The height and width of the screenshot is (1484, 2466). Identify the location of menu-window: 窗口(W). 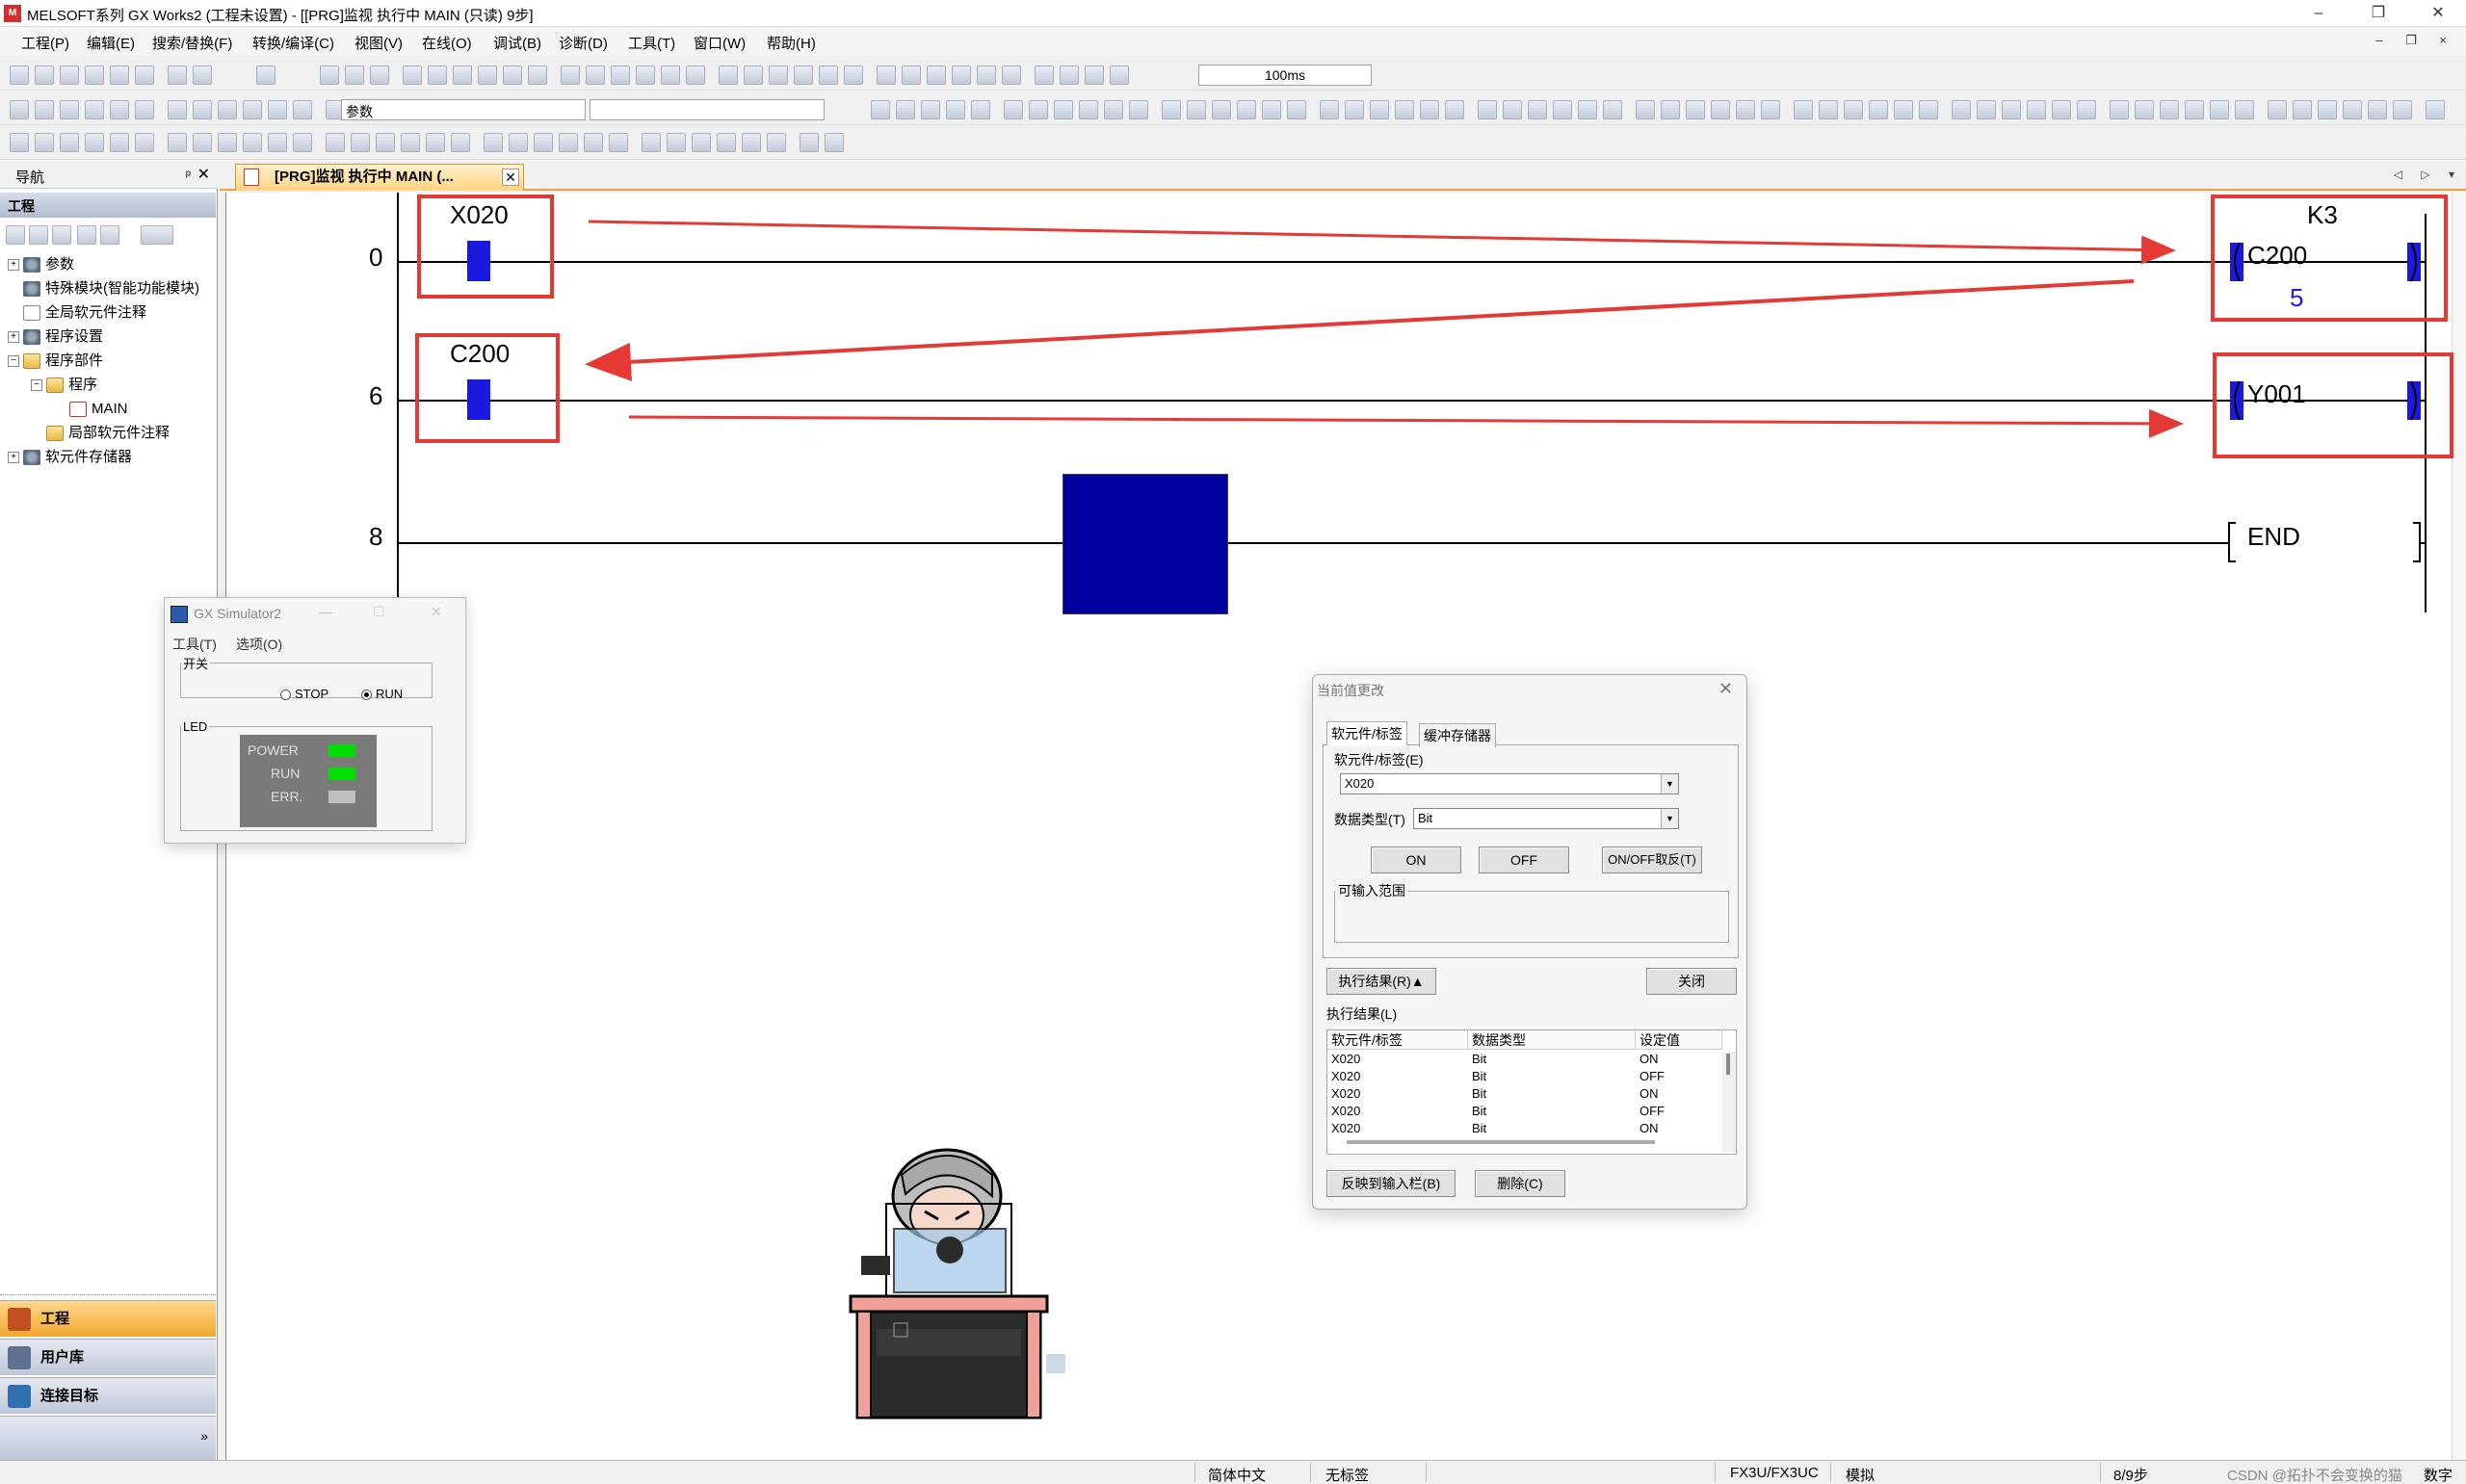
(720, 43).